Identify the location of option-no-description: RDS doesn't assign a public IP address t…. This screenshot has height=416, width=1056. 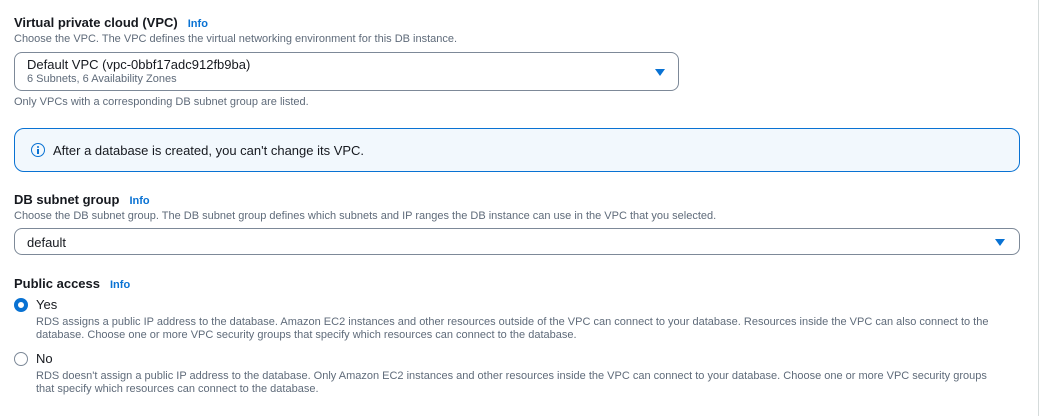
(511, 382).